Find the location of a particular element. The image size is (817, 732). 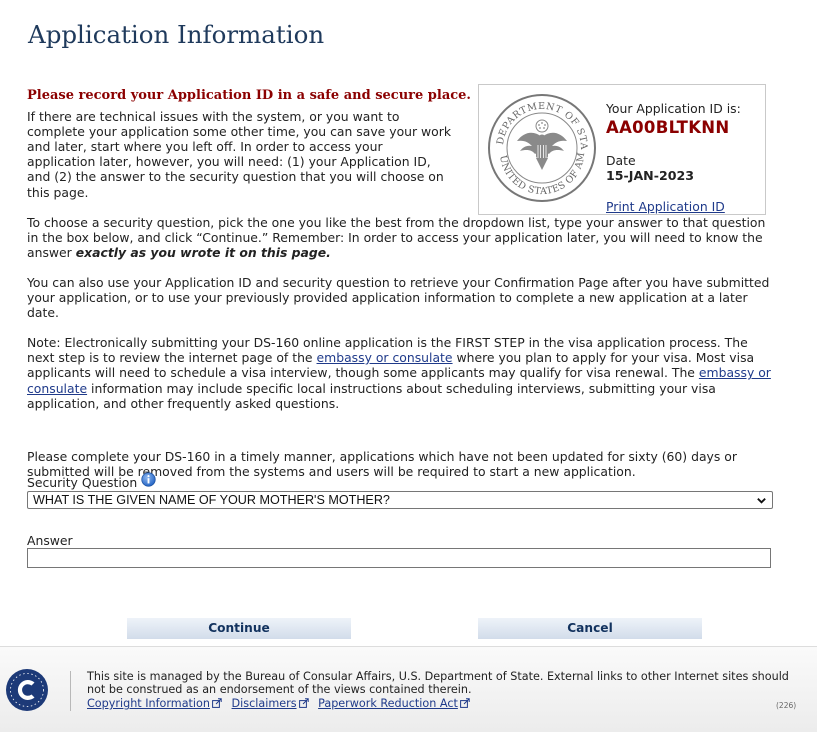

consular-affairs-logo-icon is located at coordinates (27, 690).